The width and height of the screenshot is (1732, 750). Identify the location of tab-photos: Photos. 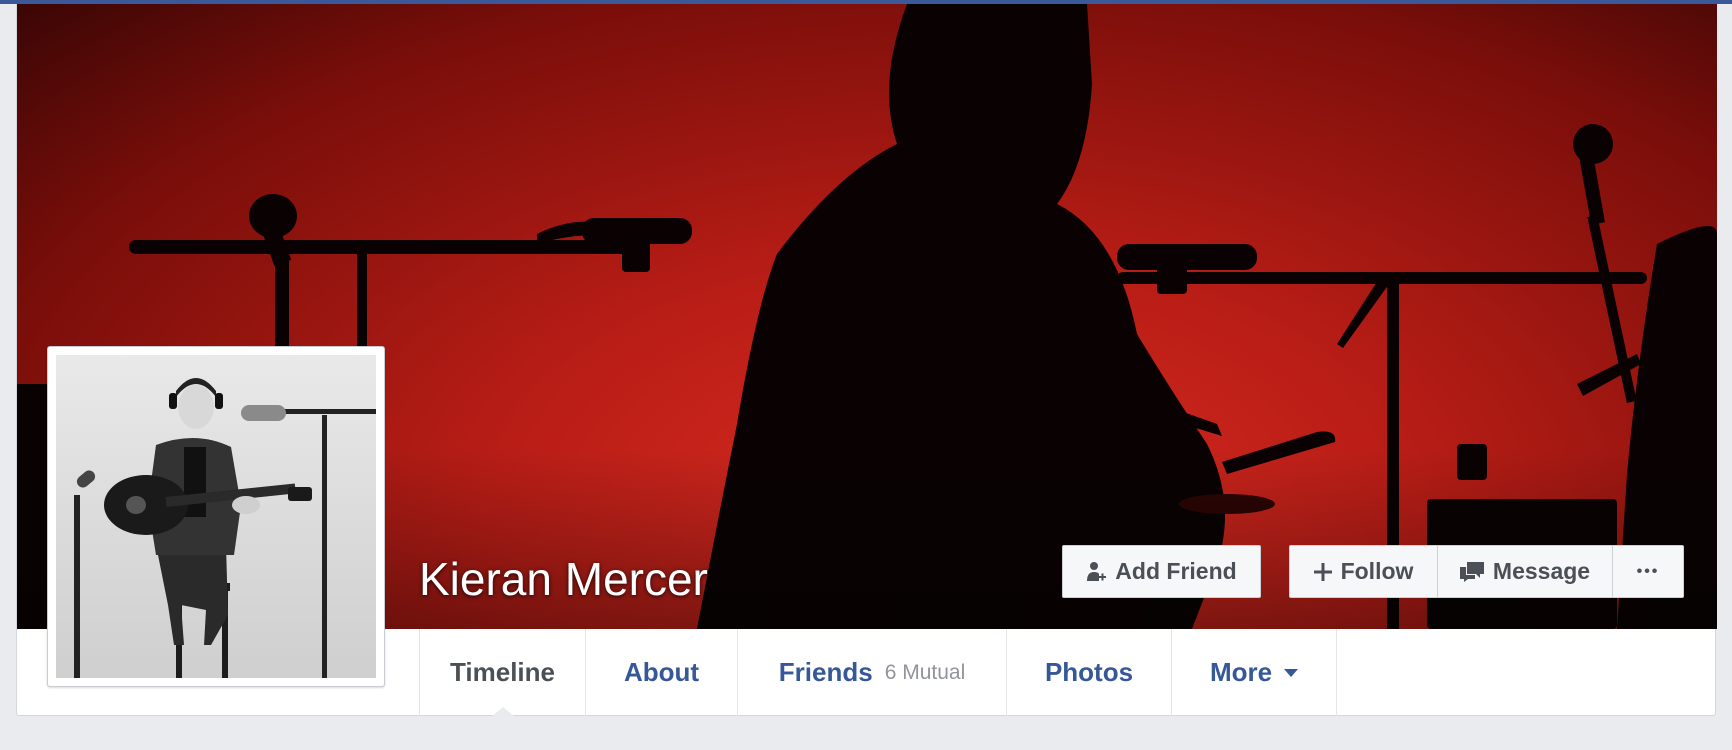
(1088, 672).